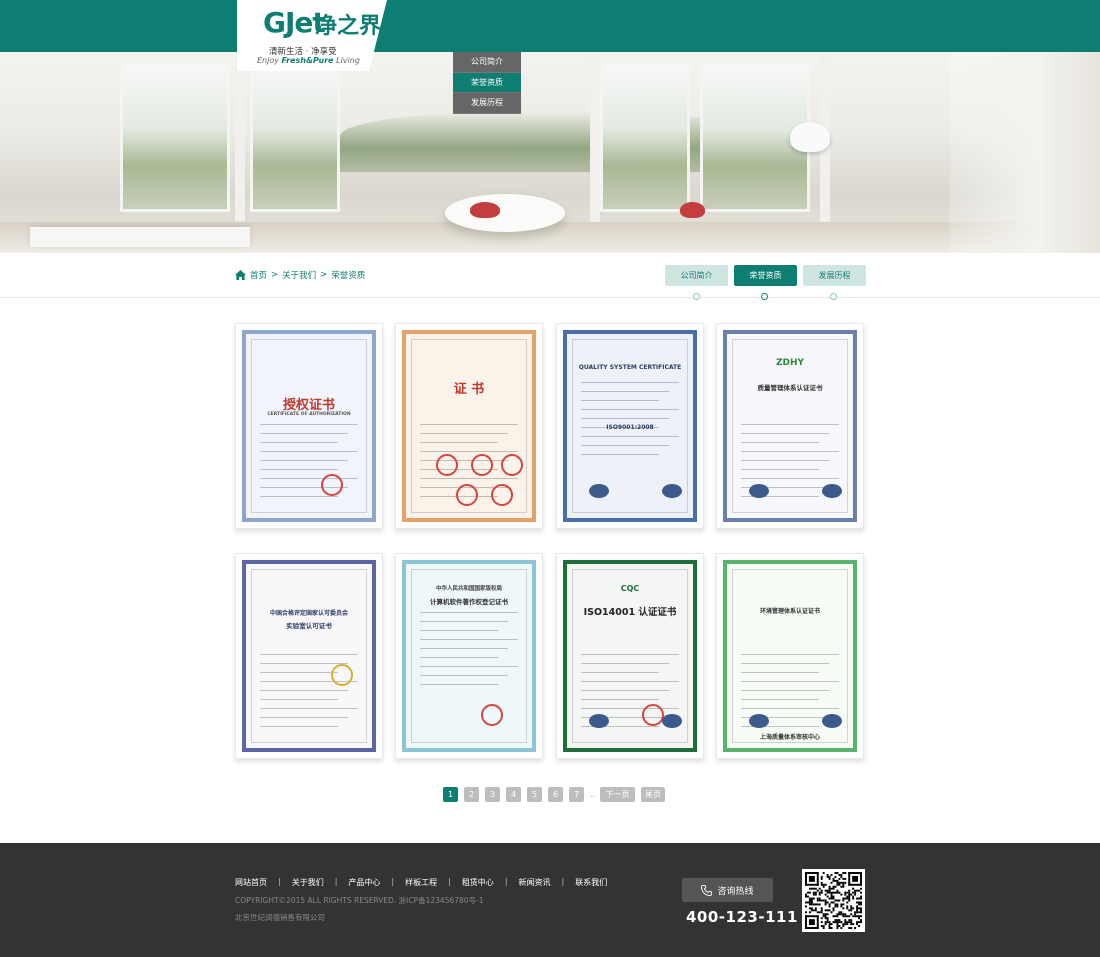 The image size is (1100, 957). I want to click on home-icon, so click(240, 275).